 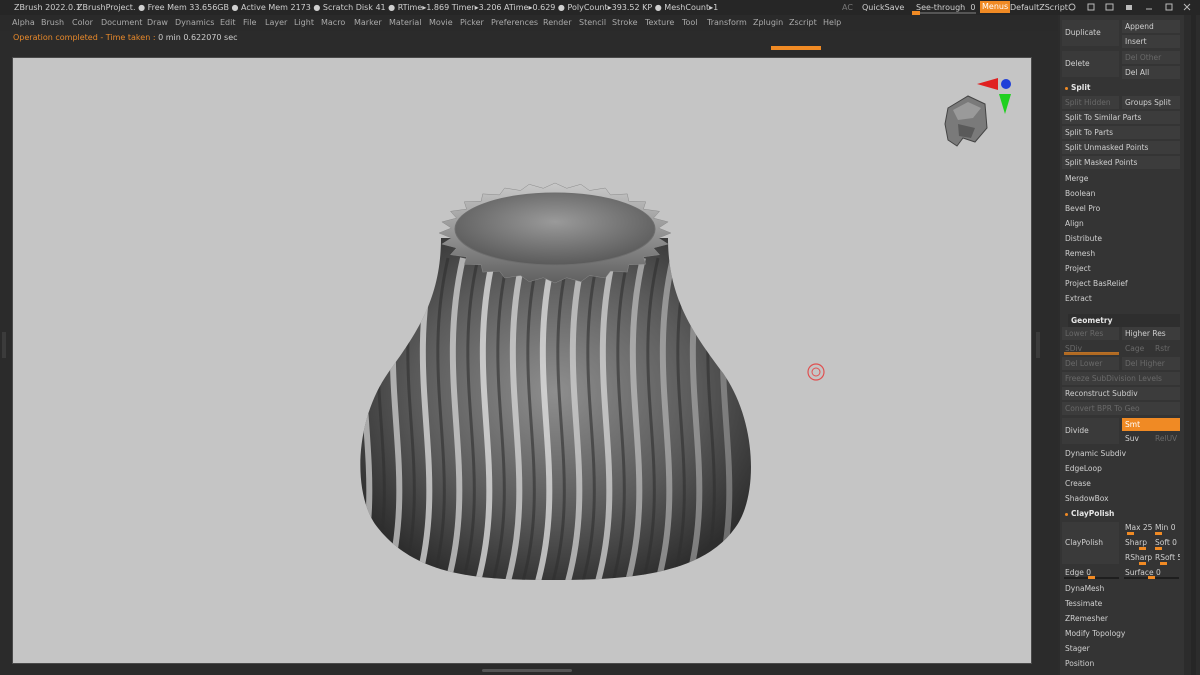 What do you see at coordinates (1121, 648) in the screenshot?
I see `stager-subpalette: Stager` at bounding box center [1121, 648].